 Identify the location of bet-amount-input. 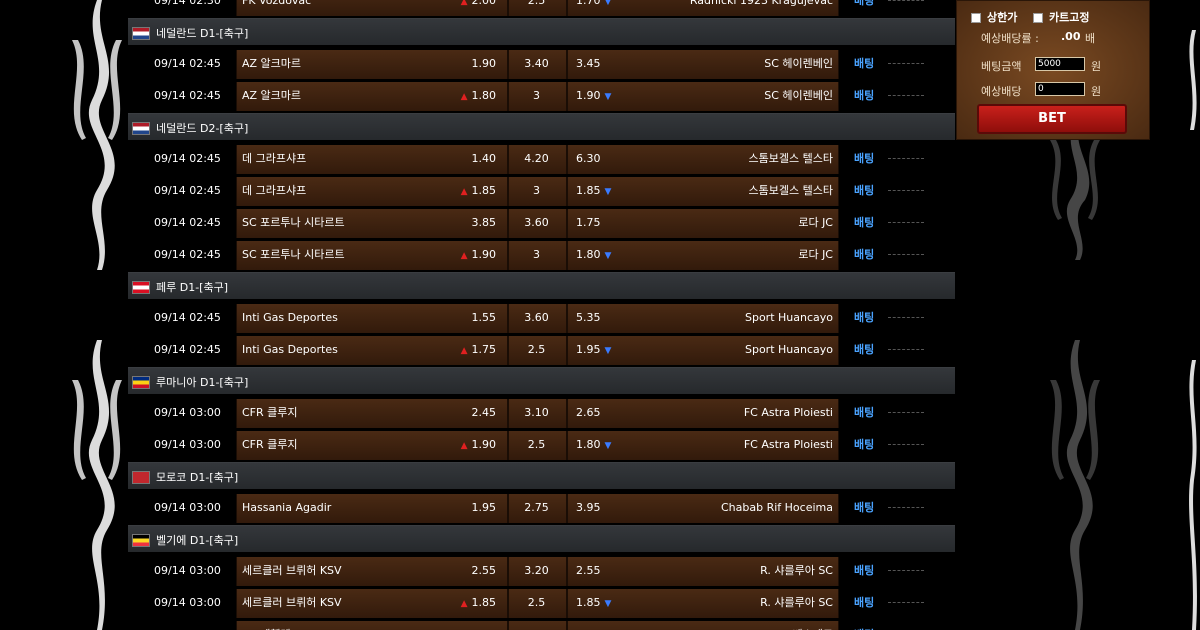
(1060, 64).